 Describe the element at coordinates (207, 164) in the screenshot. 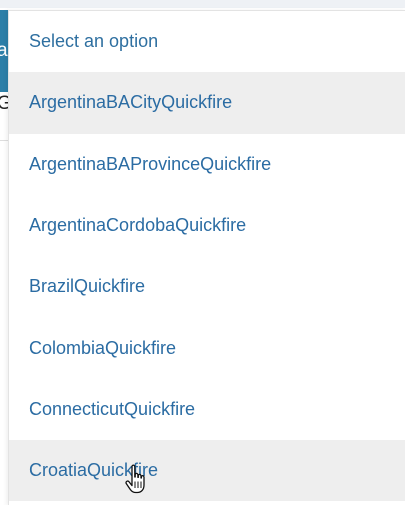

I see `dropdown-option-argentina-ba-province: ArgentinaBAProvinceQuickfire` at that location.